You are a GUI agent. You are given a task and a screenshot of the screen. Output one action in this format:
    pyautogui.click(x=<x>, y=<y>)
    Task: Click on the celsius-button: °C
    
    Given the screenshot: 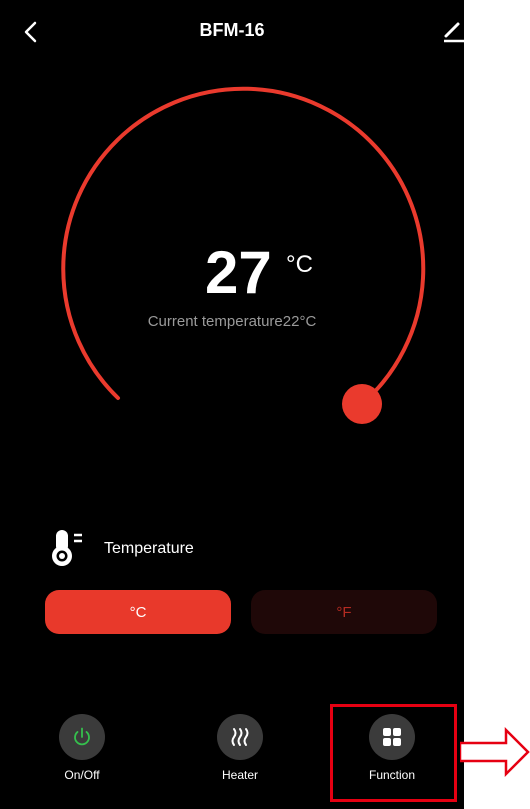 What is the action you would take?
    pyautogui.click(x=138, y=612)
    